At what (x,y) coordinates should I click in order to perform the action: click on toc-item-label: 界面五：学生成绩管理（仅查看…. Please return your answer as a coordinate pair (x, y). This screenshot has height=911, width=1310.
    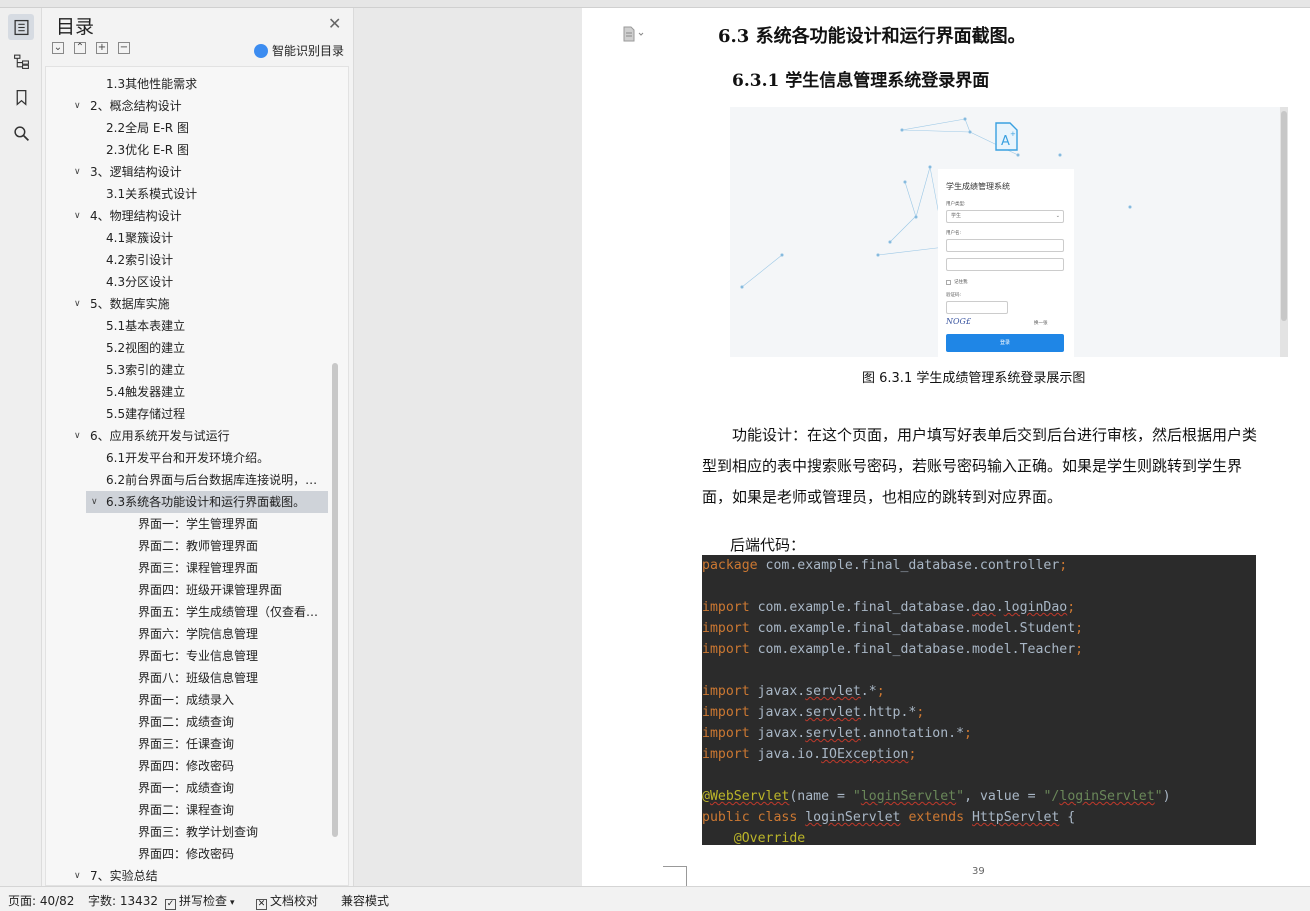
    Looking at the image, I should click on (228, 612).